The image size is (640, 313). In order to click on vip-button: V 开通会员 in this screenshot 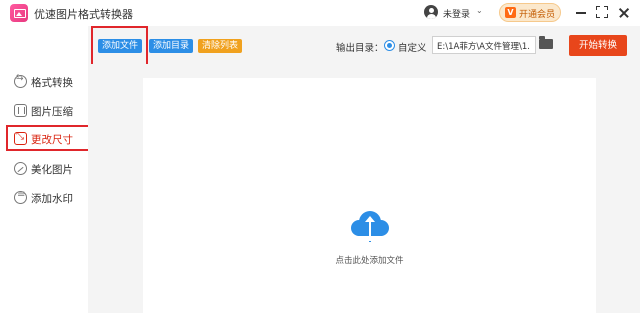, I will do `click(530, 12)`.